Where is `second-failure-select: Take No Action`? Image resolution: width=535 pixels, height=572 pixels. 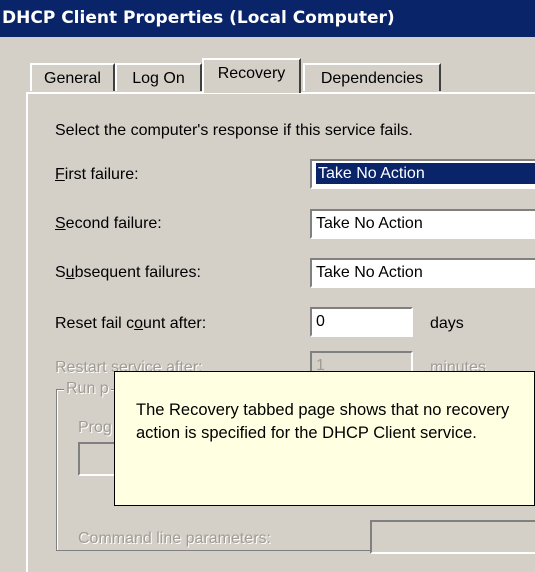 second-failure-select: Take No Action is located at coordinates (422, 224).